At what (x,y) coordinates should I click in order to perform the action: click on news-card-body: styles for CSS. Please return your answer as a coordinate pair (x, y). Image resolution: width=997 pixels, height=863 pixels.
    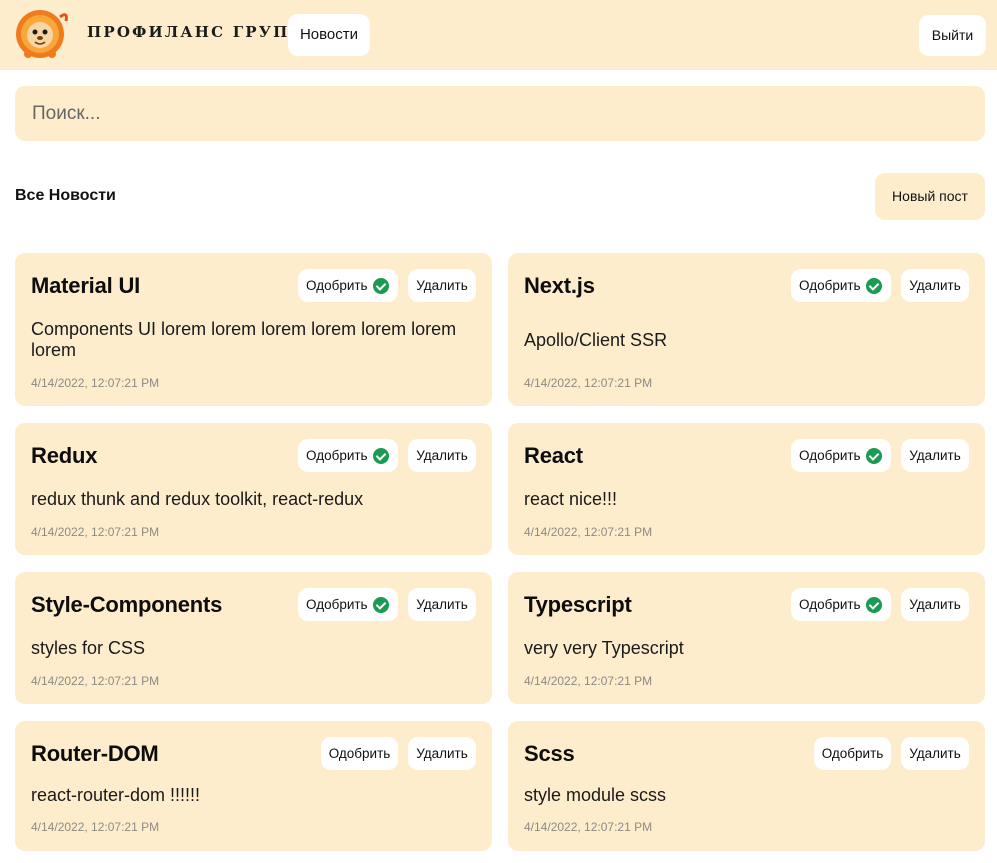
    Looking at the image, I should click on (88, 648).